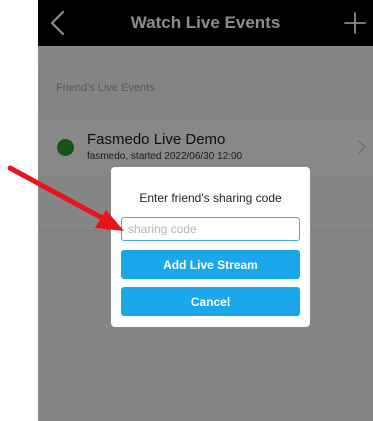 The image size is (373, 421). I want to click on dialog-title: Enter friend's sharing code, so click(210, 198).